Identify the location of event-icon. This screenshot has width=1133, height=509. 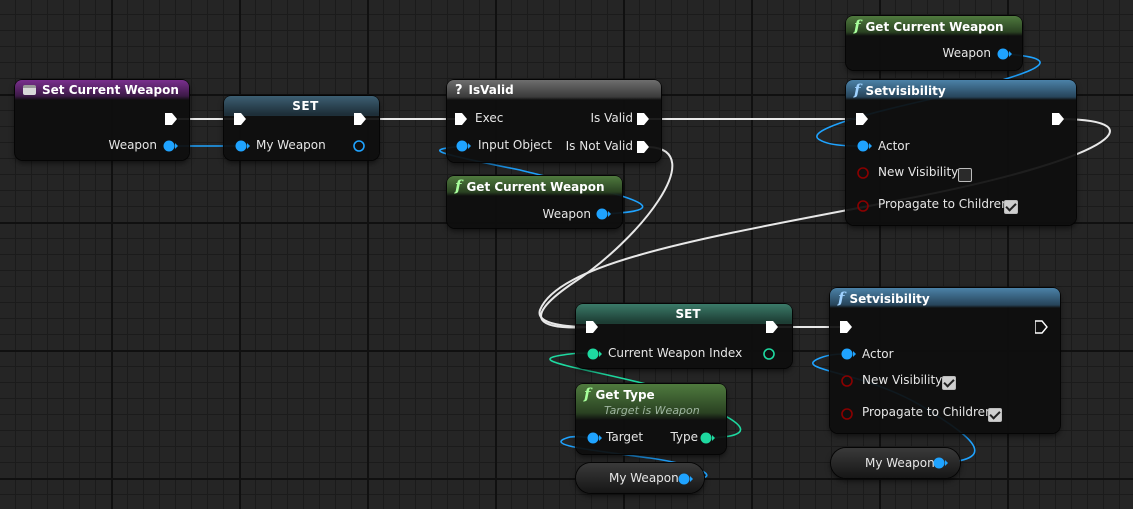
(29, 90).